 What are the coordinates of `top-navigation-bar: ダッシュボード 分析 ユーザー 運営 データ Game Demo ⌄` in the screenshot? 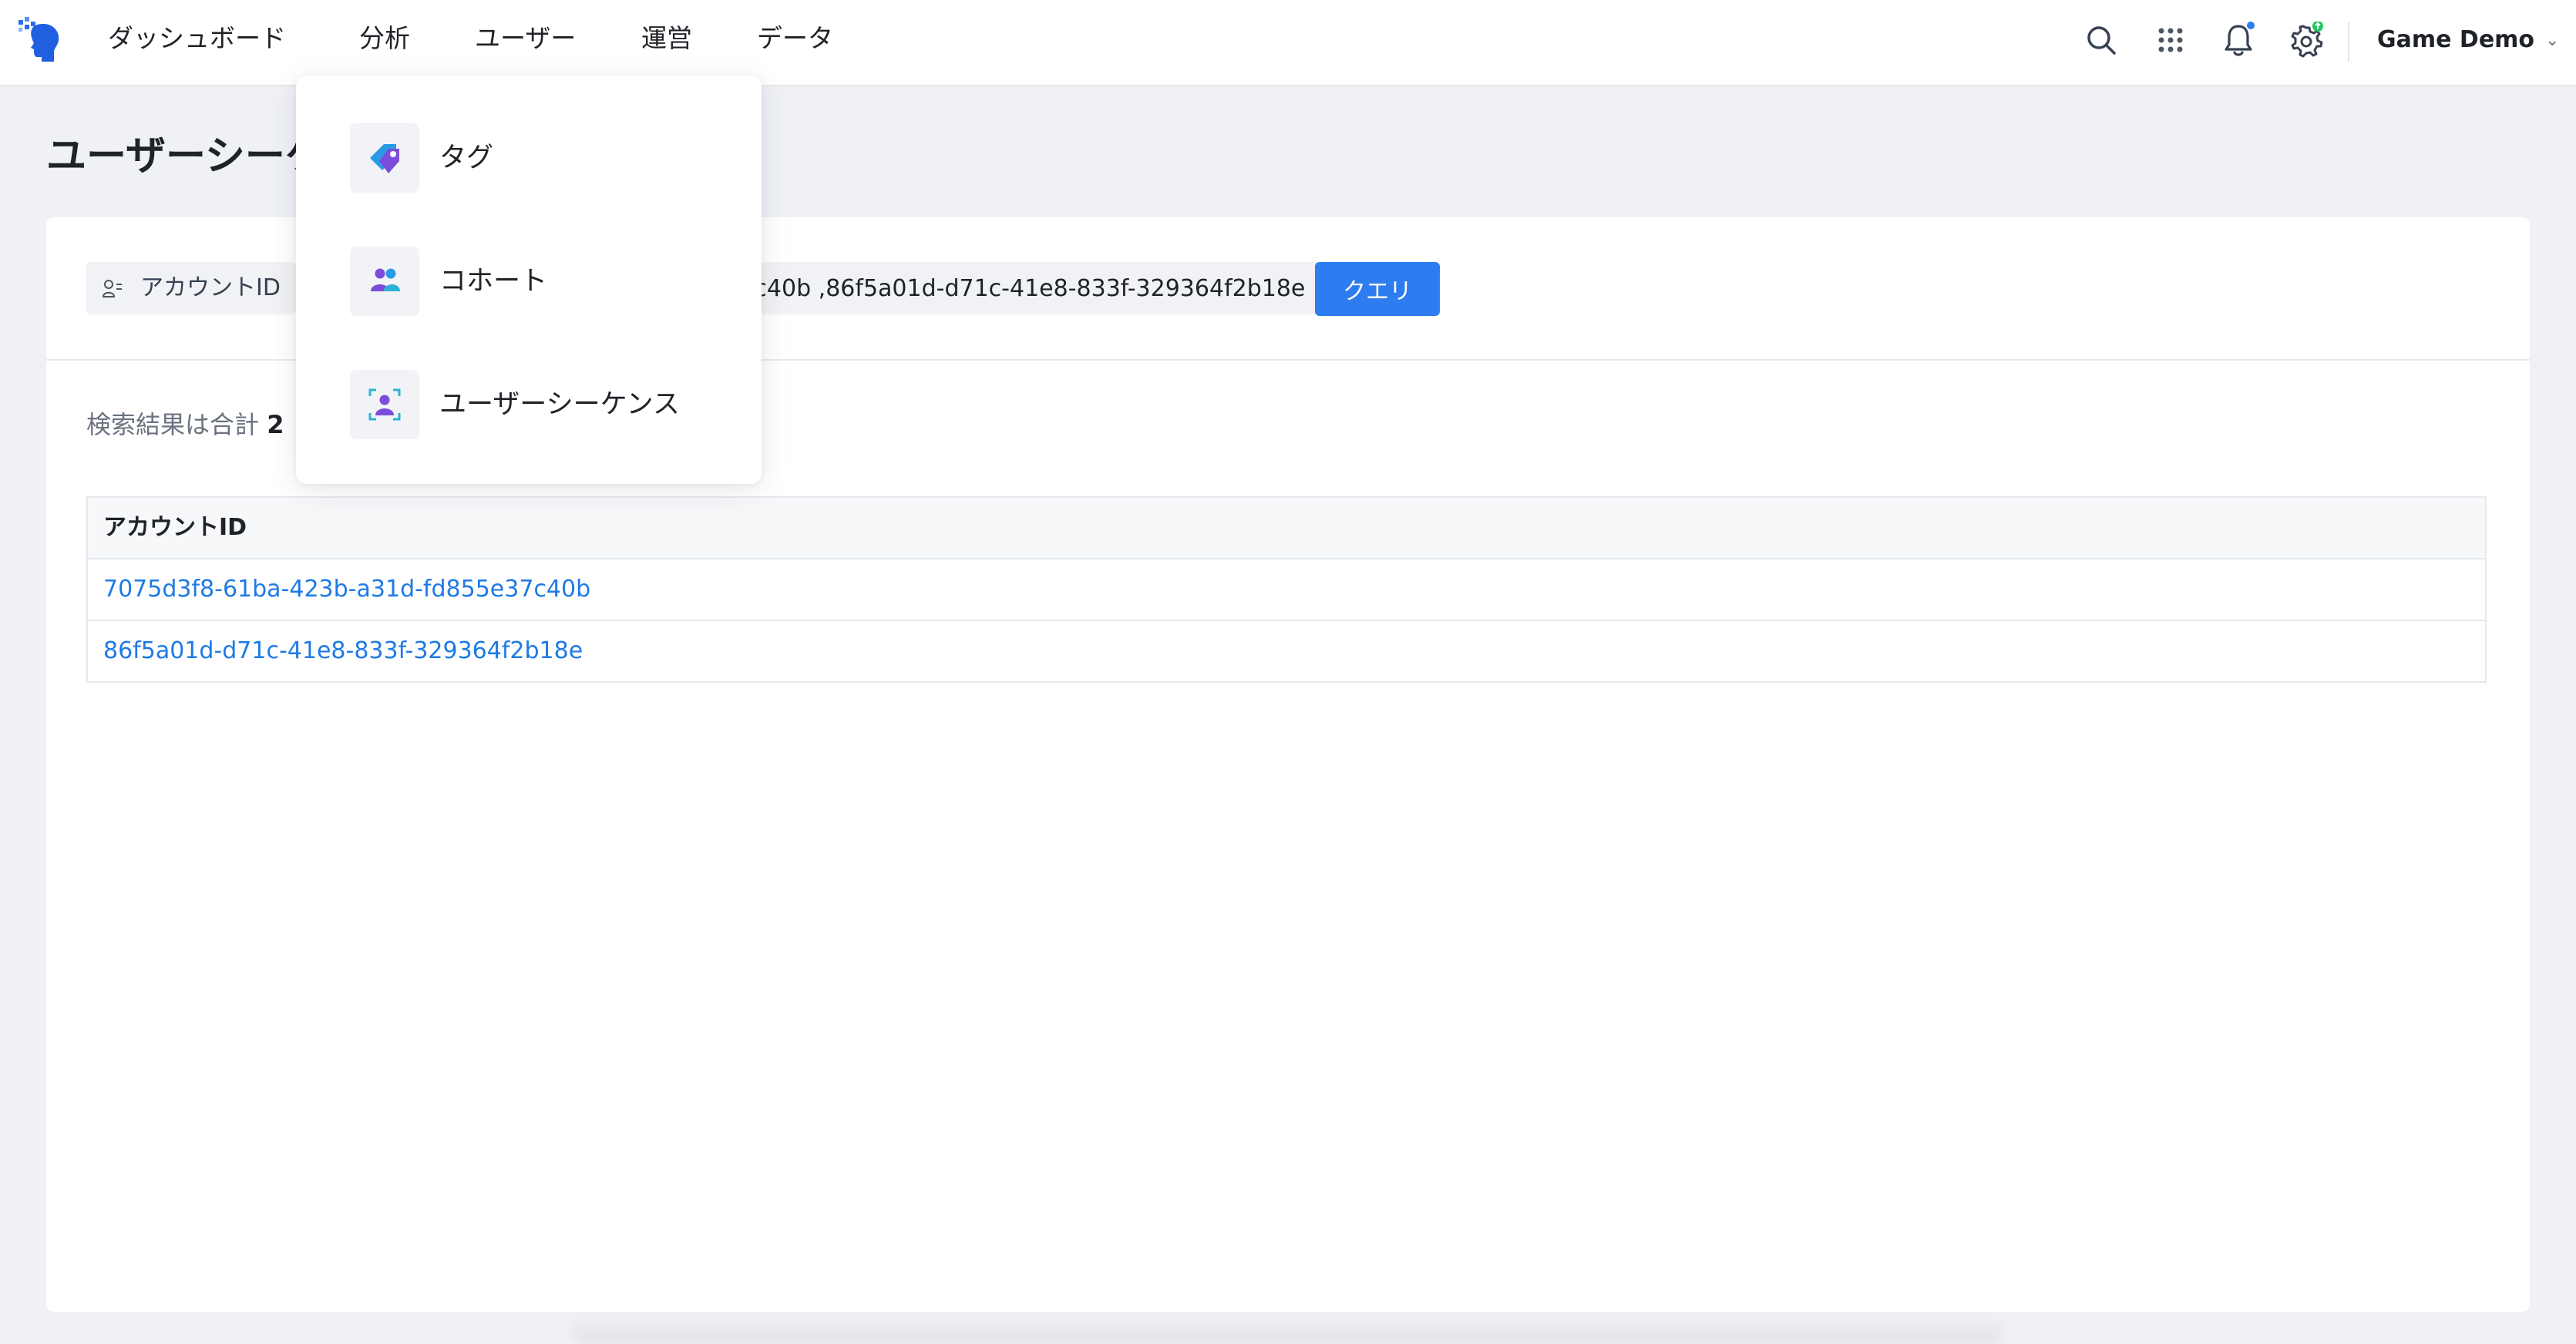 It's located at (1288, 43).